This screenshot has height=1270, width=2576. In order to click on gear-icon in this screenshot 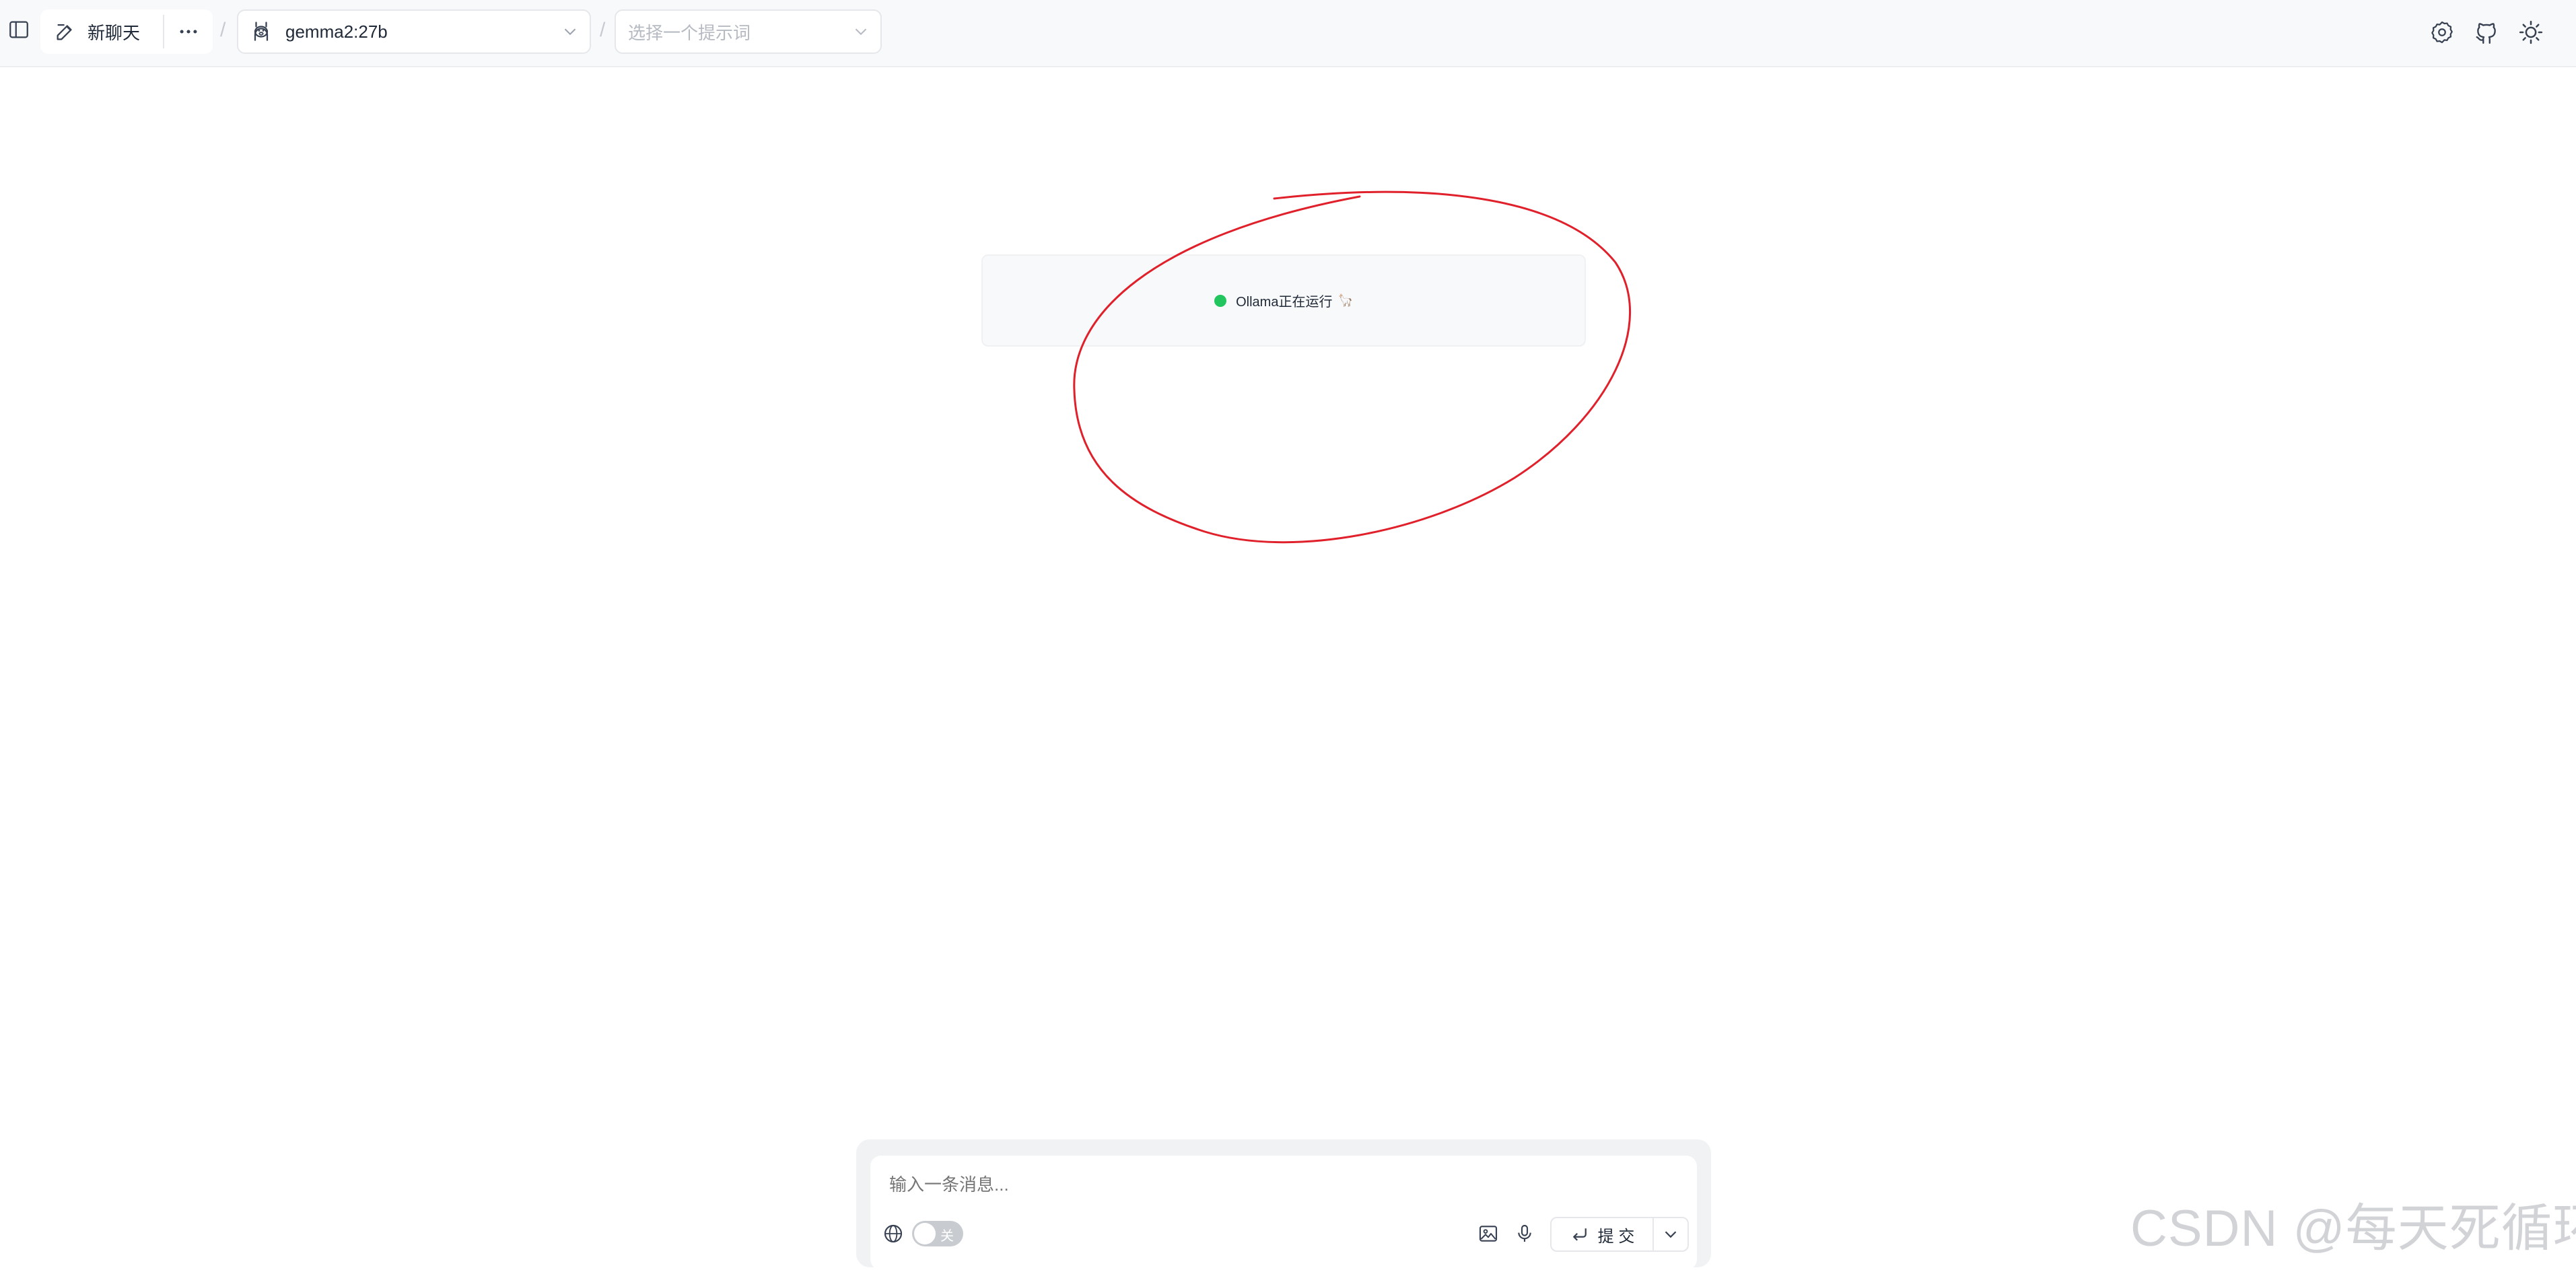, I will do `click(2442, 32)`.